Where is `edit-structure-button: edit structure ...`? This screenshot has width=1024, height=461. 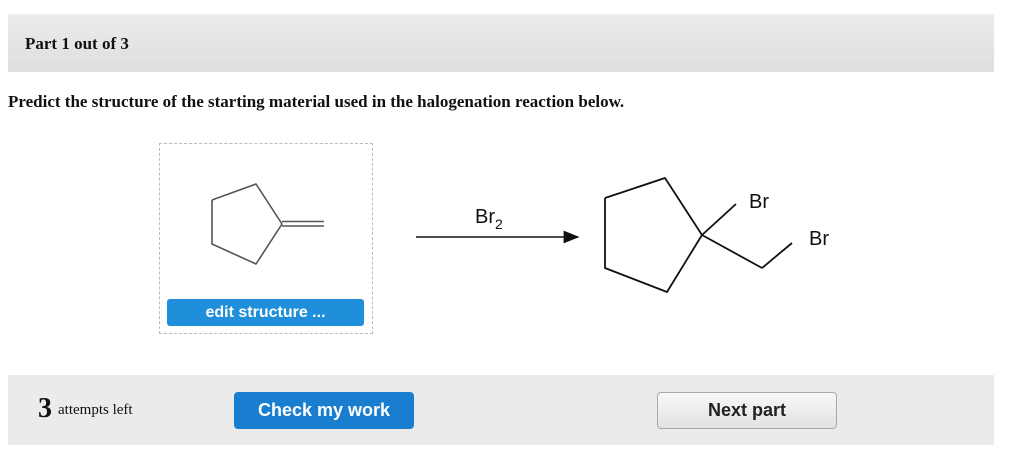 edit-structure-button: edit structure ... is located at coordinates (265, 312).